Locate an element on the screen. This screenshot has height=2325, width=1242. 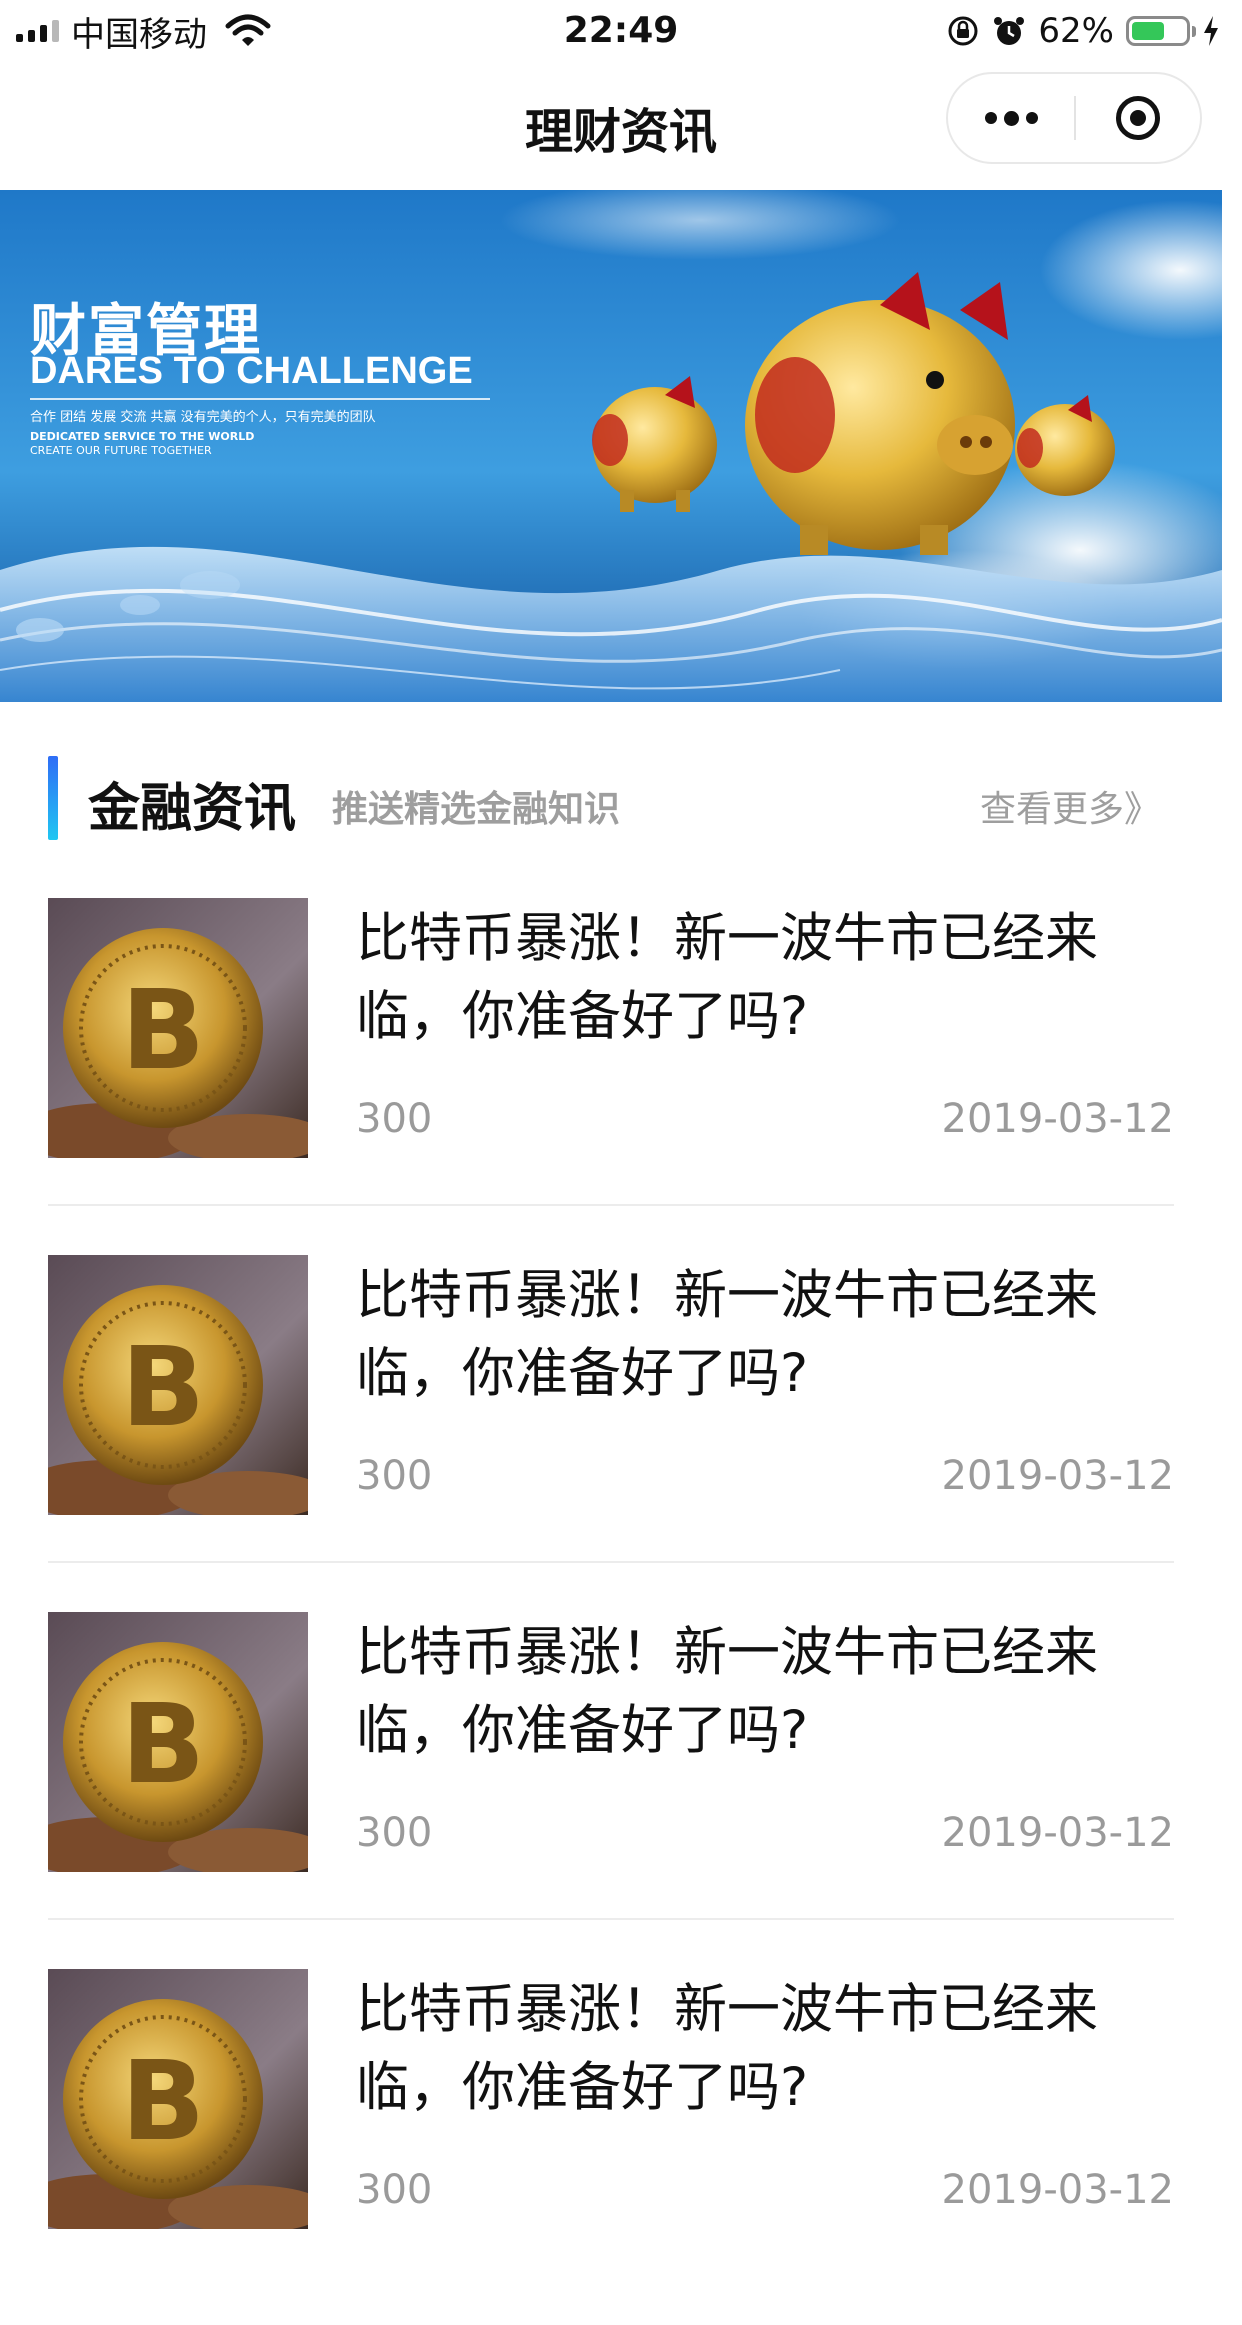
status-right: 62% is located at coordinates (1083, 31).